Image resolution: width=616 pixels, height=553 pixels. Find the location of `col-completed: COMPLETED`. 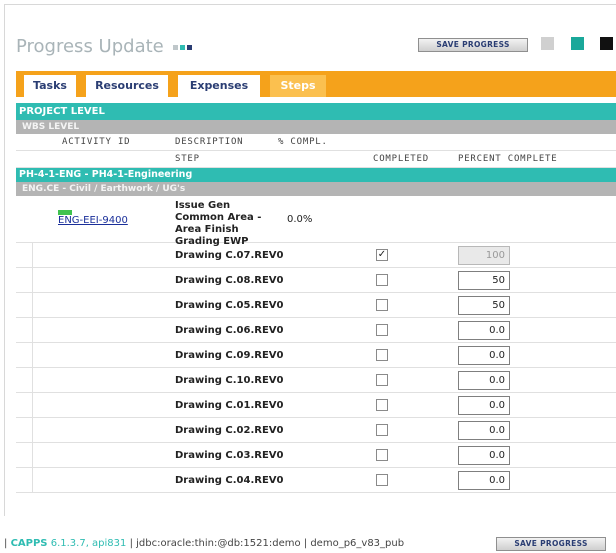

col-completed: COMPLETED is located at coordinates (401, 159).